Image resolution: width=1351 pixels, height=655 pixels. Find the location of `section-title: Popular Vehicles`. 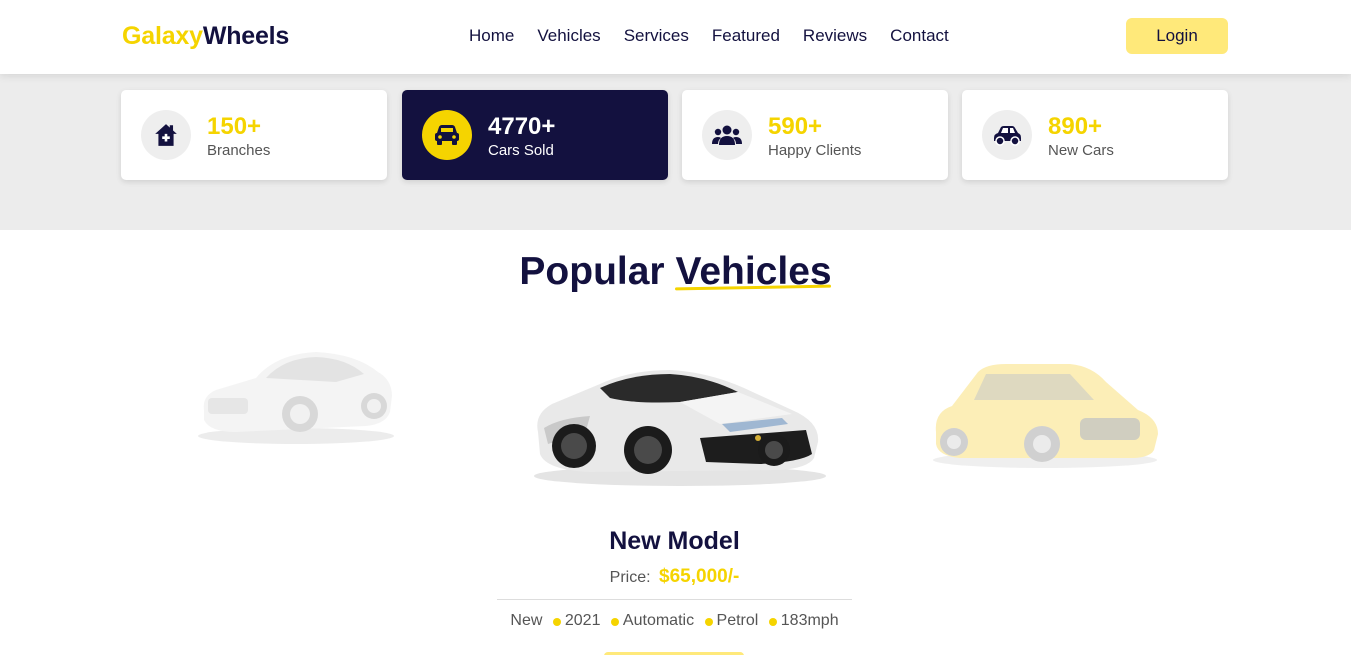

section-title: Popular Vehicles is located at coordinates (675, 272).